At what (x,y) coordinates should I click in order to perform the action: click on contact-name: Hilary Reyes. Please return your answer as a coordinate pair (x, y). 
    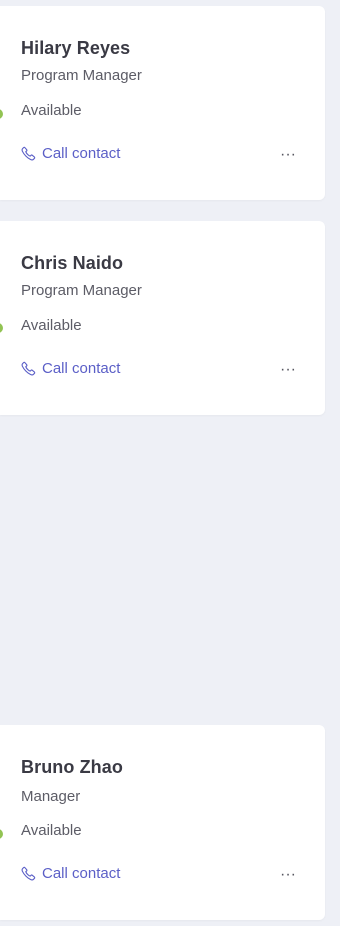
    Looking at the image, I should click on (76, 48).